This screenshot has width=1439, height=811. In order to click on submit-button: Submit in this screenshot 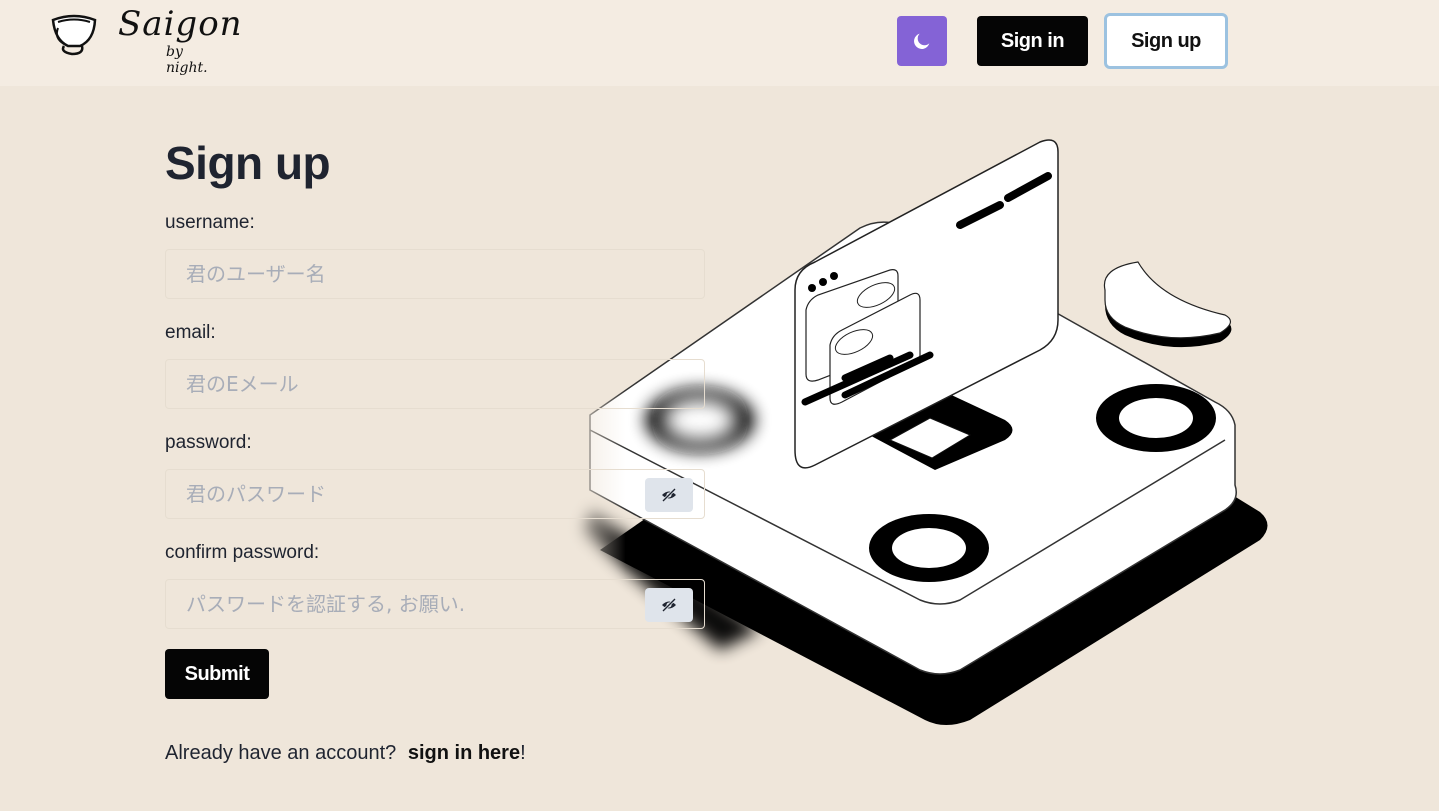, I will do `click(217, 674)`.